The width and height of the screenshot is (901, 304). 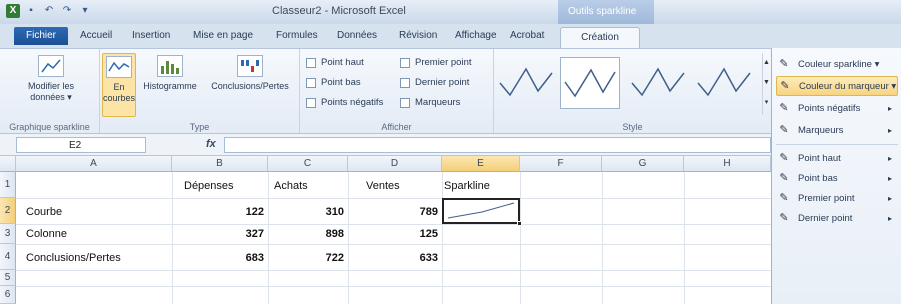 I want to click on tab-acrobat: Acrobat, so click(x=527, y=35).